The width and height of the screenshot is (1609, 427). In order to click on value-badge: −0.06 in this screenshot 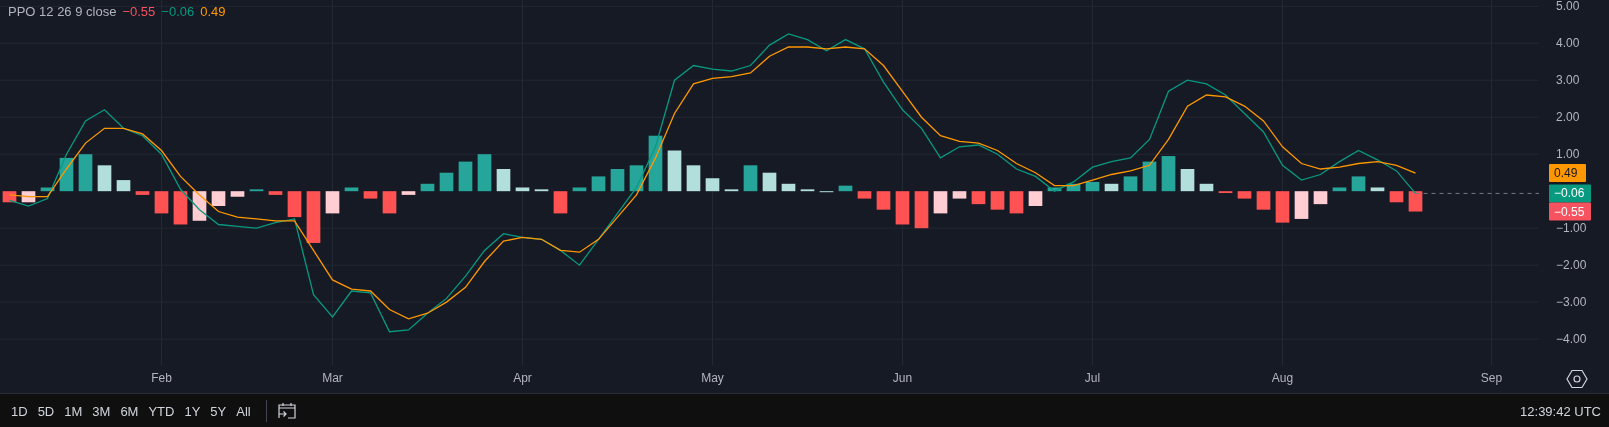, I will do `click(1570, 193)`.